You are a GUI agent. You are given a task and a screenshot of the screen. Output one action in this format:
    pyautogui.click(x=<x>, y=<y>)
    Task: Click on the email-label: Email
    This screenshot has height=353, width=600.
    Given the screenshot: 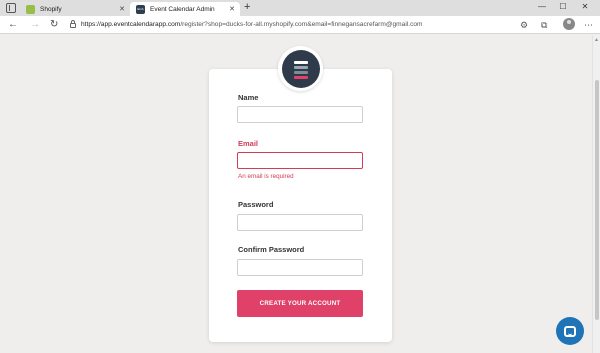 What is the action you would take?
    pyautogui.click(x=248, y=143)
    